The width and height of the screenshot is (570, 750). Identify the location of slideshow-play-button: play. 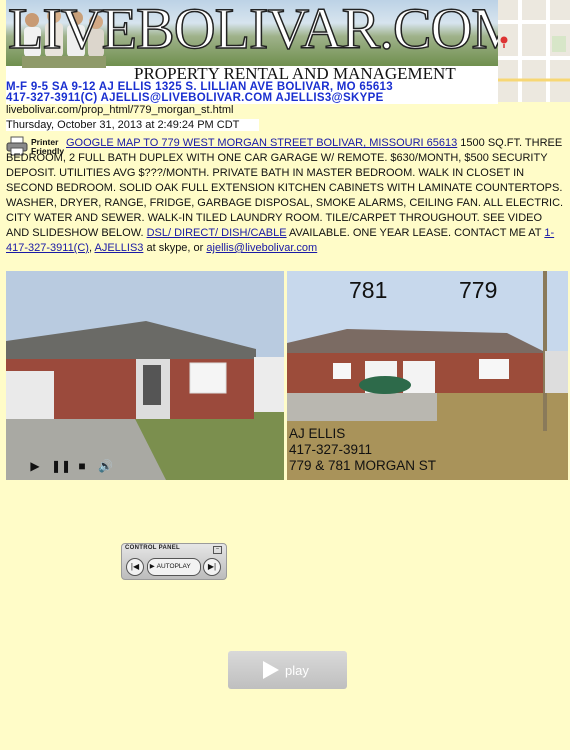
(287, 670).